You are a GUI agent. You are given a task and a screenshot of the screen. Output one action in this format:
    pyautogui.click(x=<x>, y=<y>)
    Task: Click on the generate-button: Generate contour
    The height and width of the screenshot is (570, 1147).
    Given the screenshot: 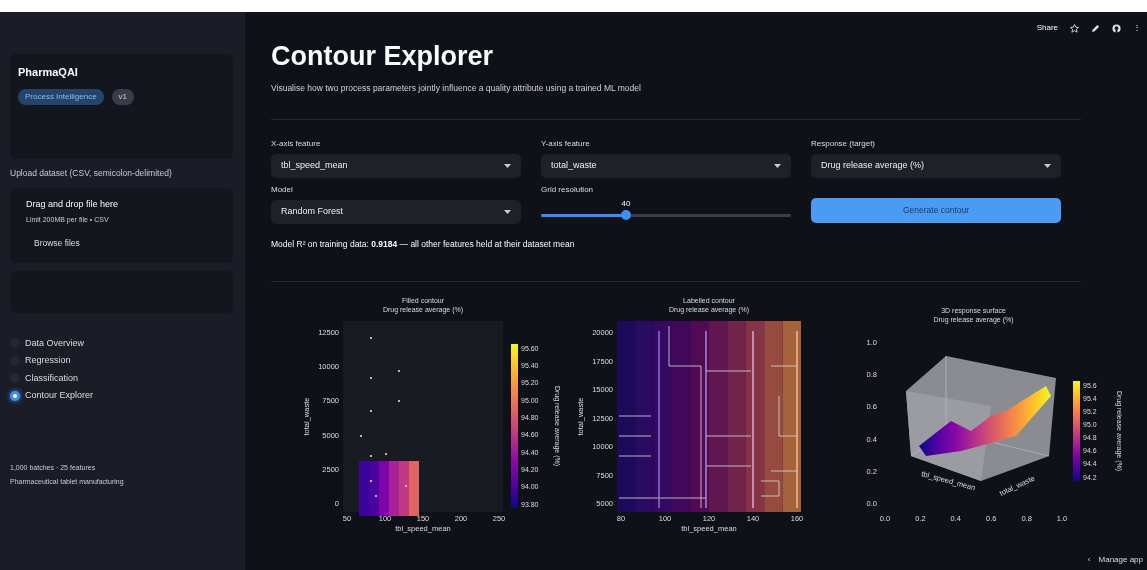 What is the action you would take?
    pyautogui.click(x=936, y=211)
    